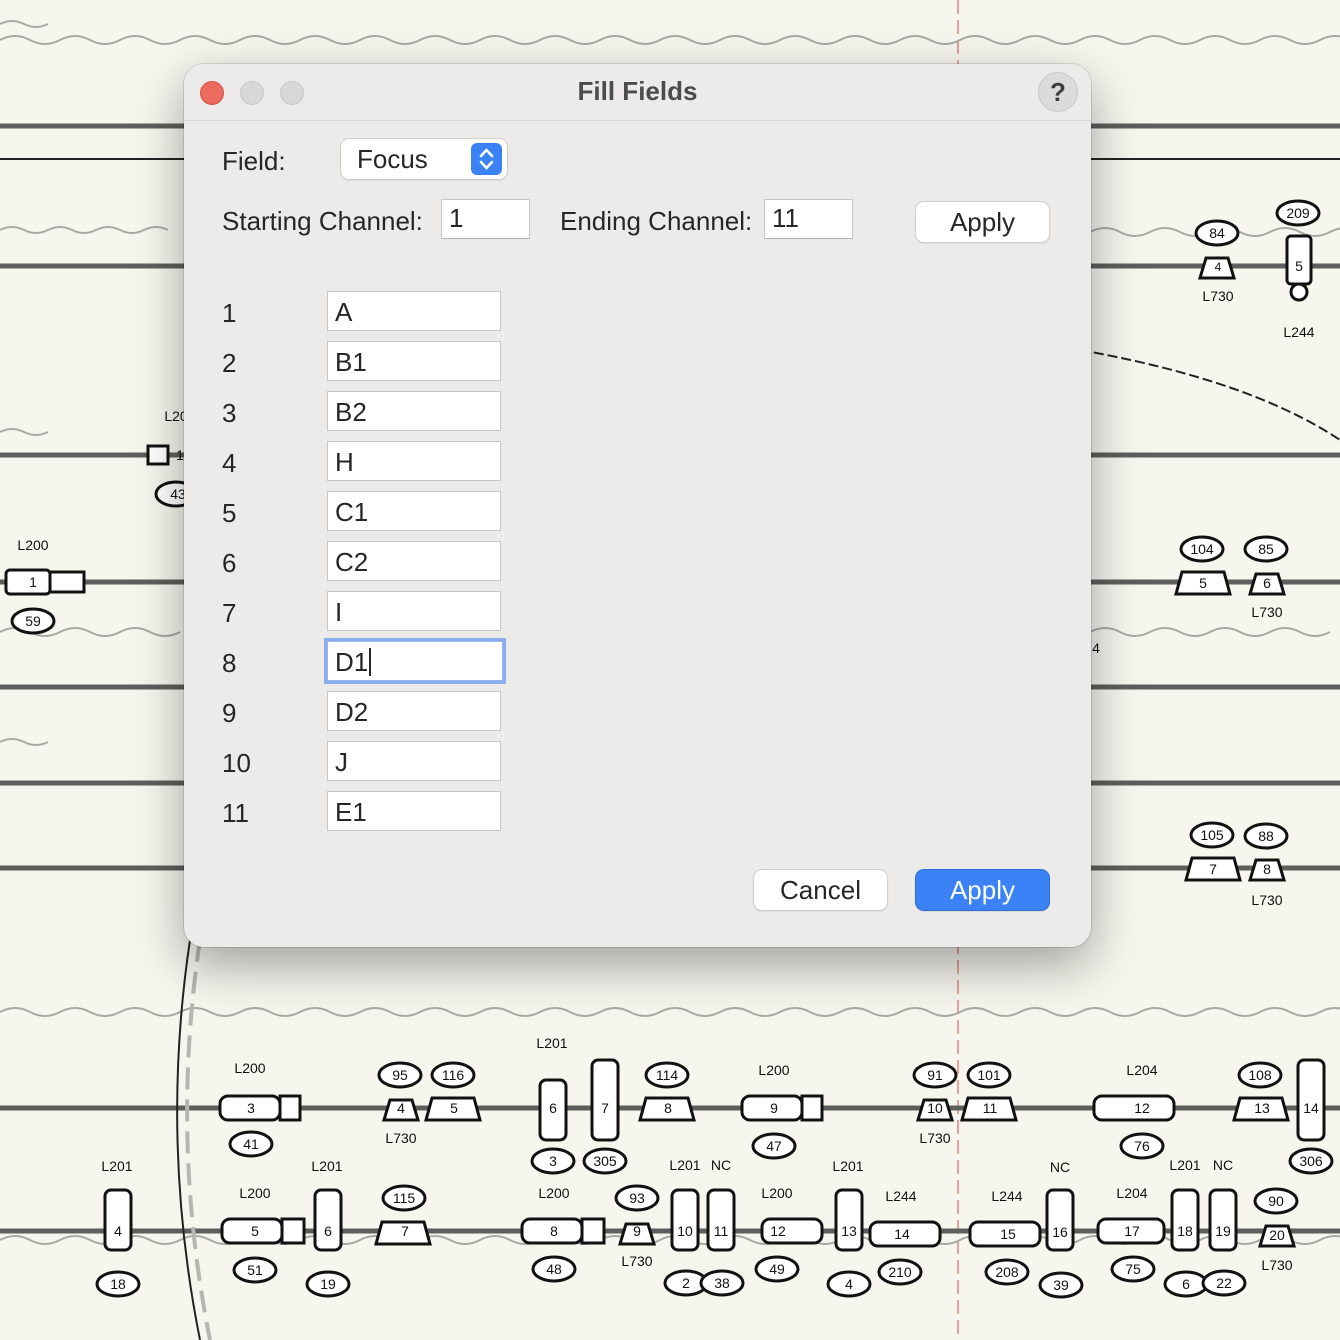  I want to click on channel-value-field: B1, so click(414, 361).